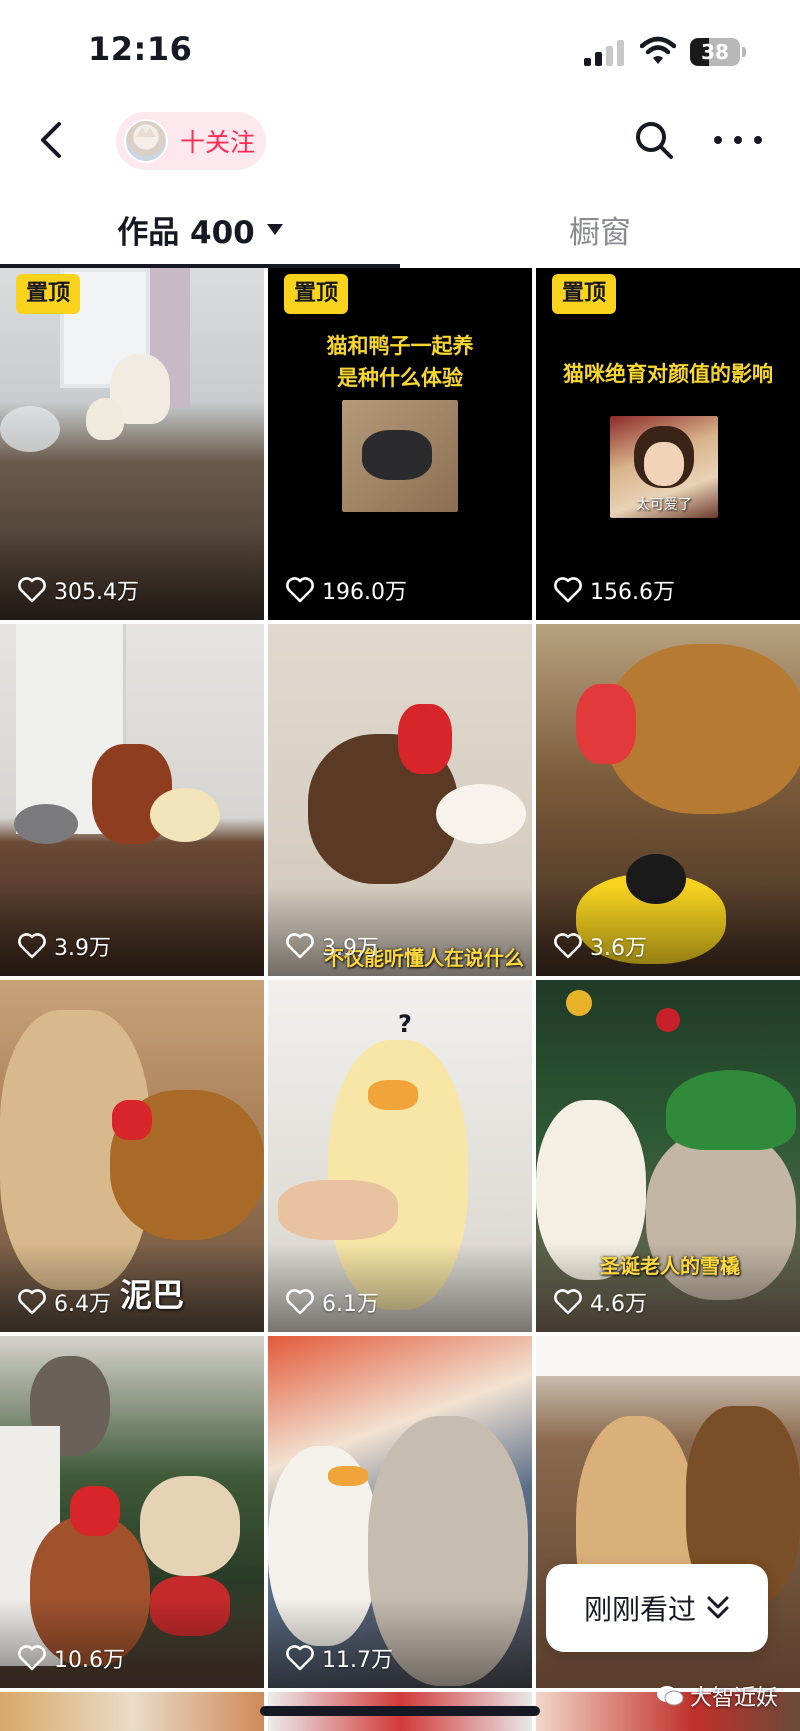 Image resolution: width=800 pixels, height=1731 pixels. I want to click on follow-button: 十关注, so click(191, 141).